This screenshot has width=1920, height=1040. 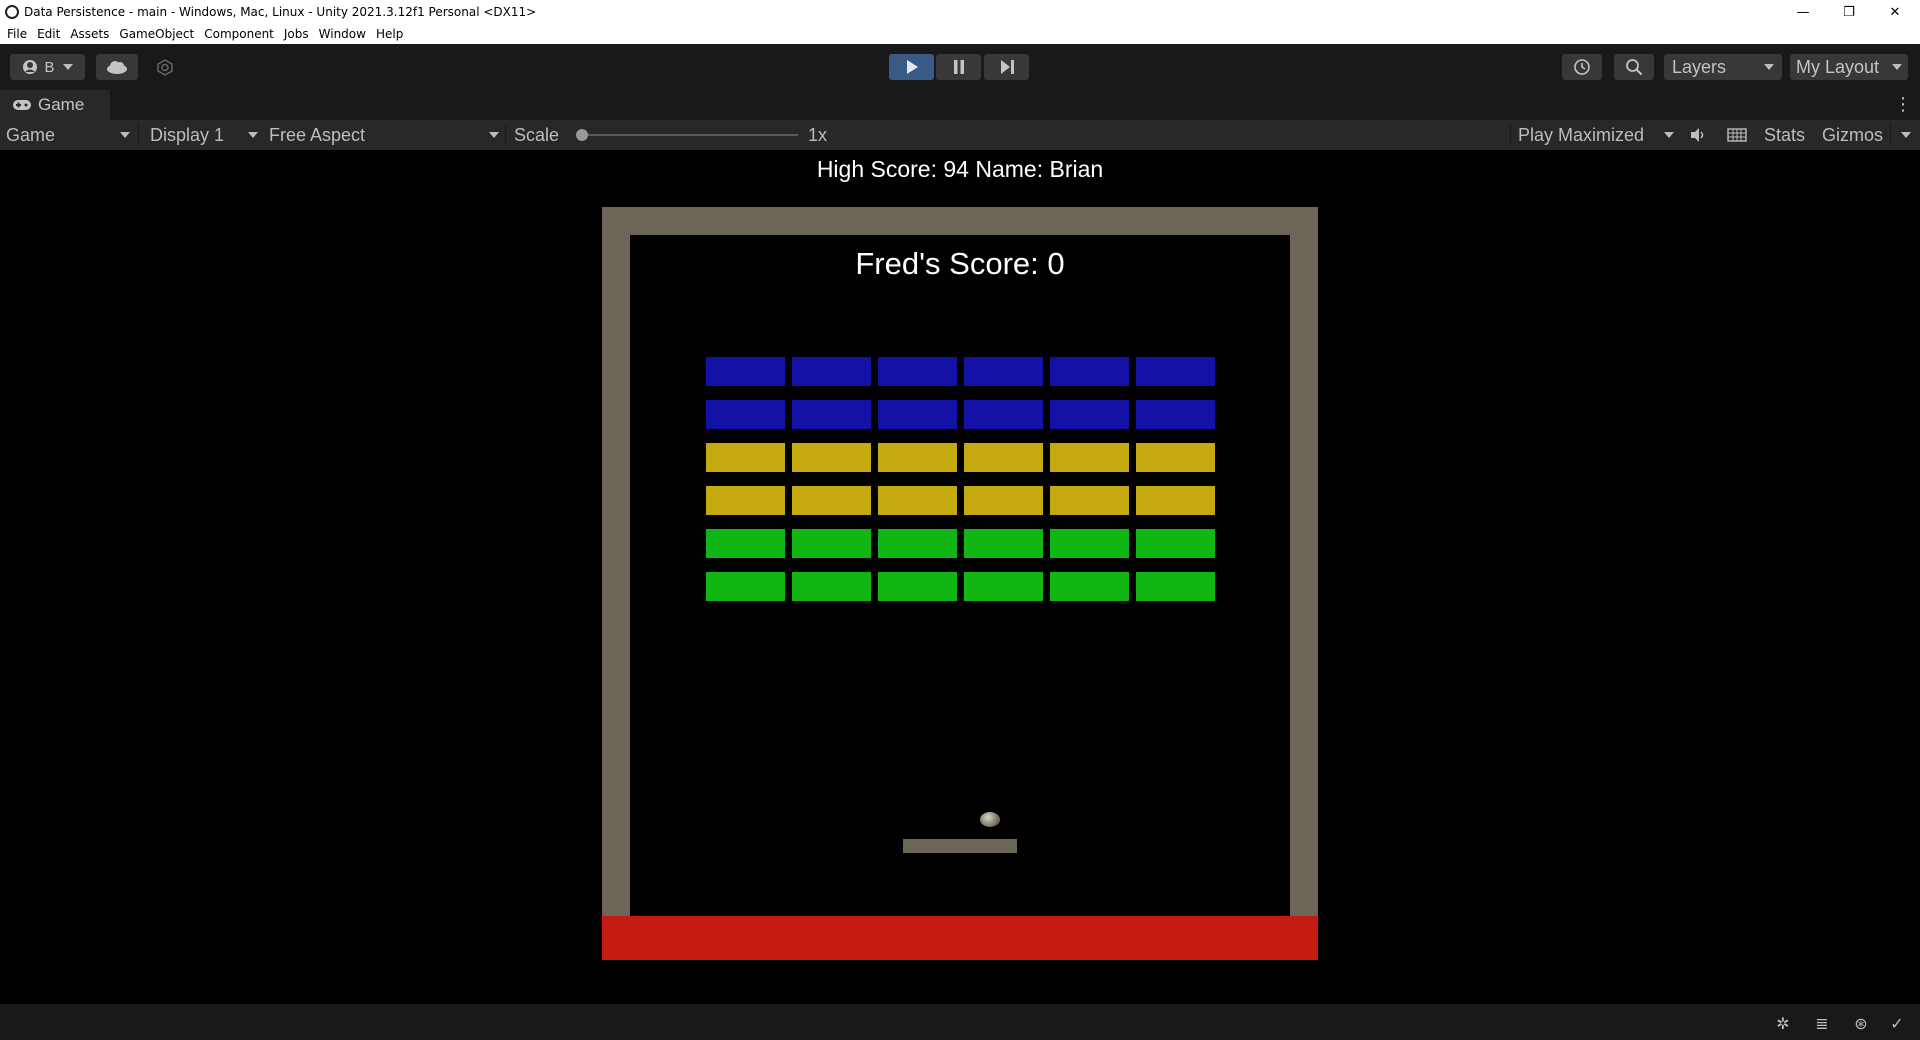 I want to click on search-button, so click(x=1634, y=67).